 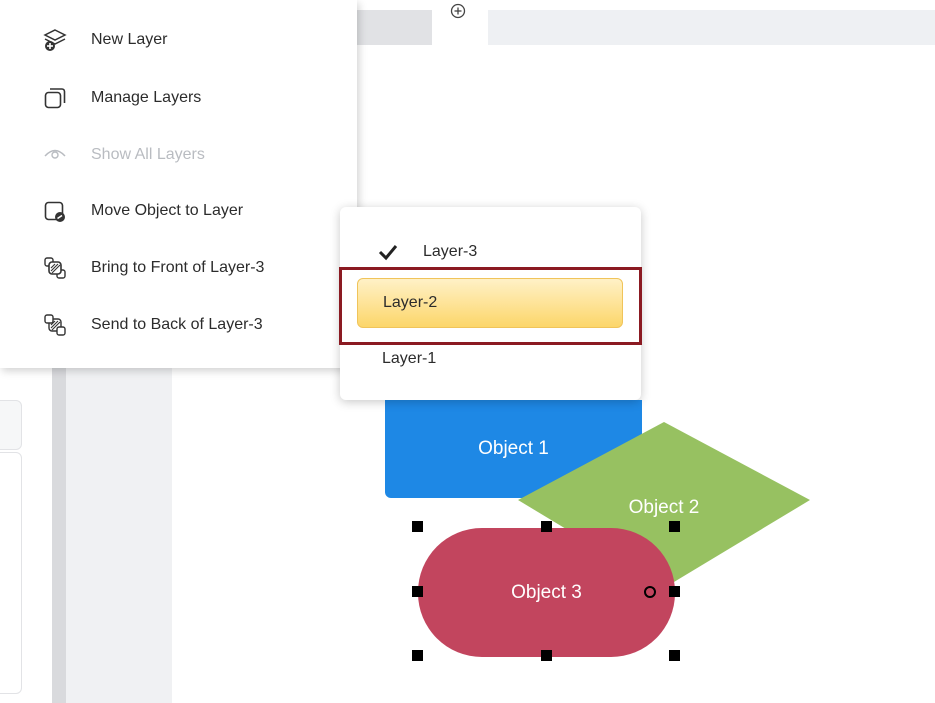 I want to click on object-2-label: Object 2, so click(x=664, y=507).